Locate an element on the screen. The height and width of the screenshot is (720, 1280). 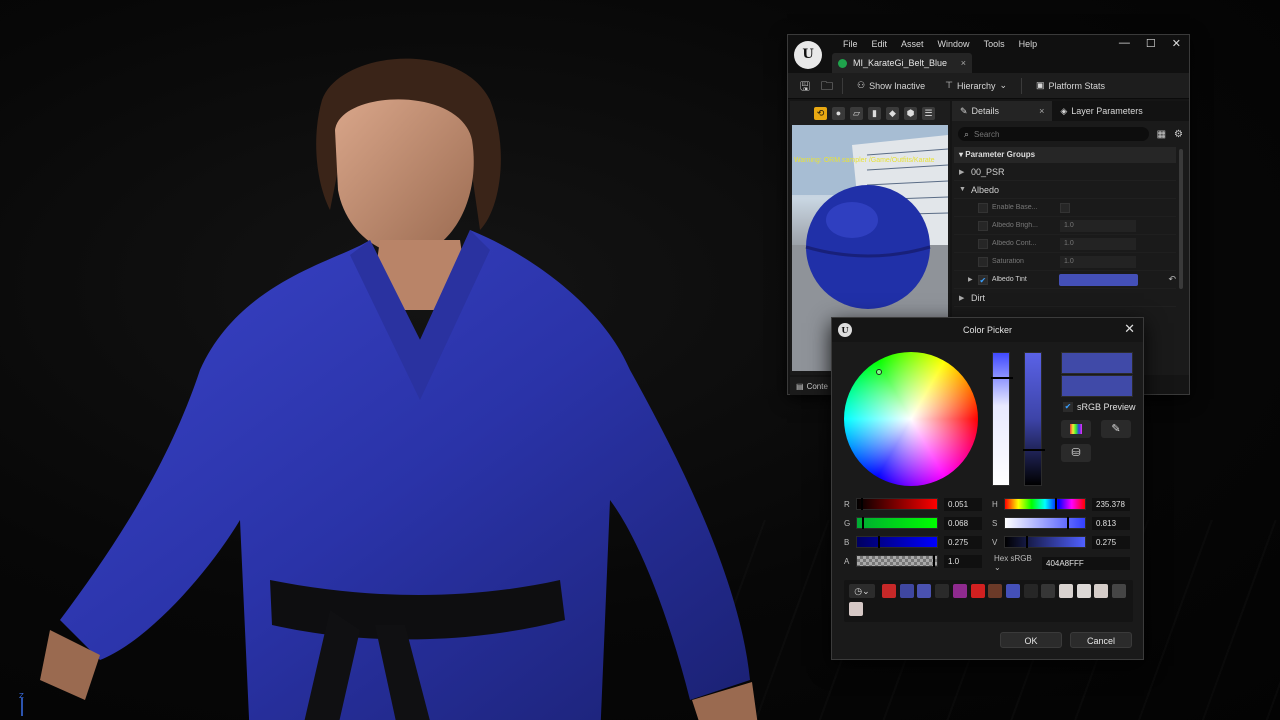
color-library-button: ⛁ is located at coordinates (1076, 453).